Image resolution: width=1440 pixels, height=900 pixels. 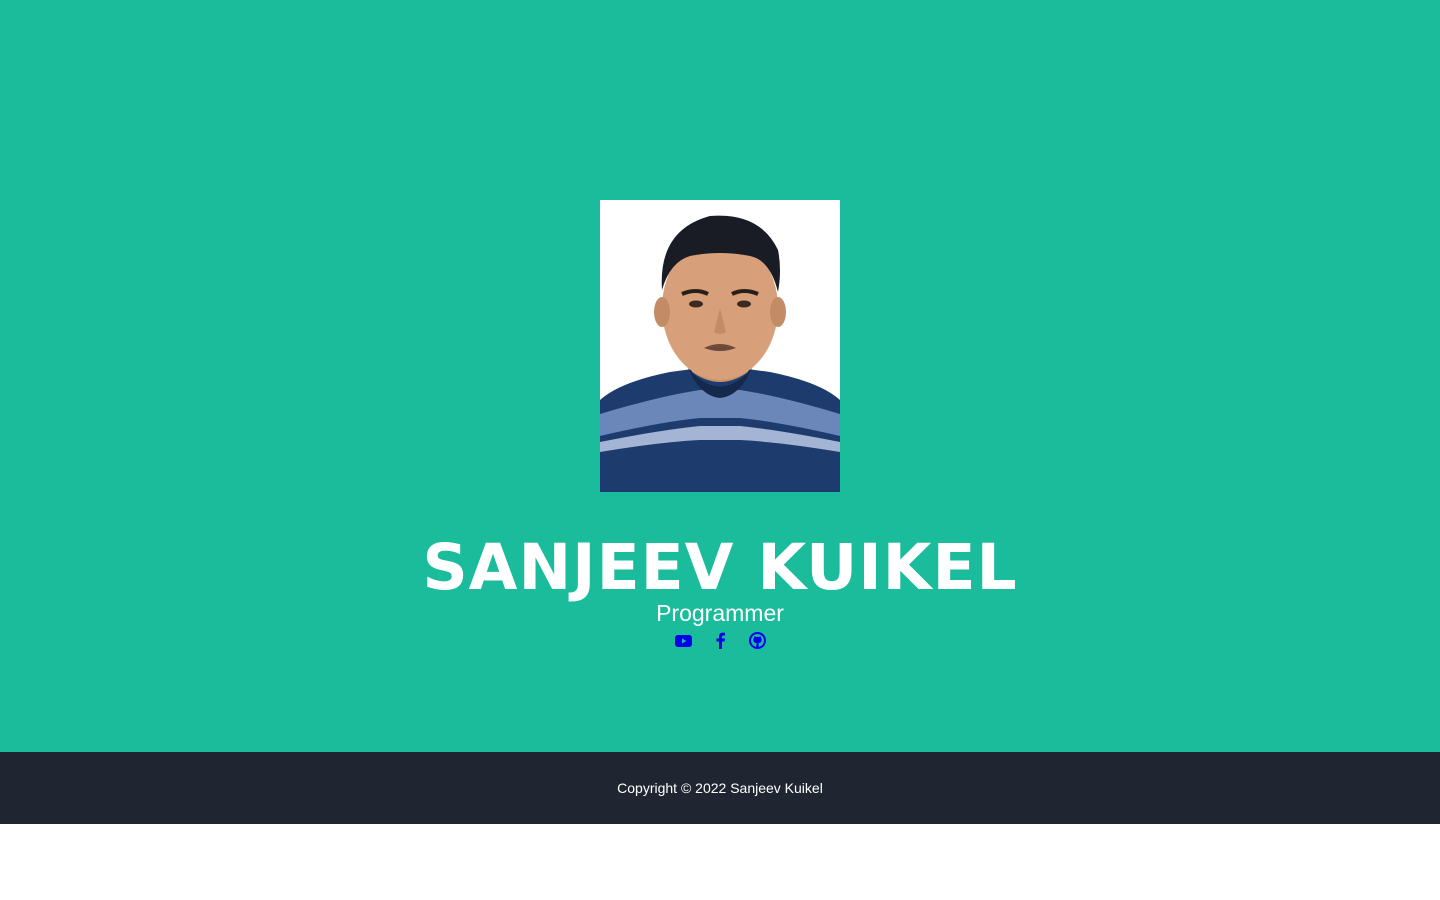 I want to click on facebook-icon, so click(x=720, y=643).